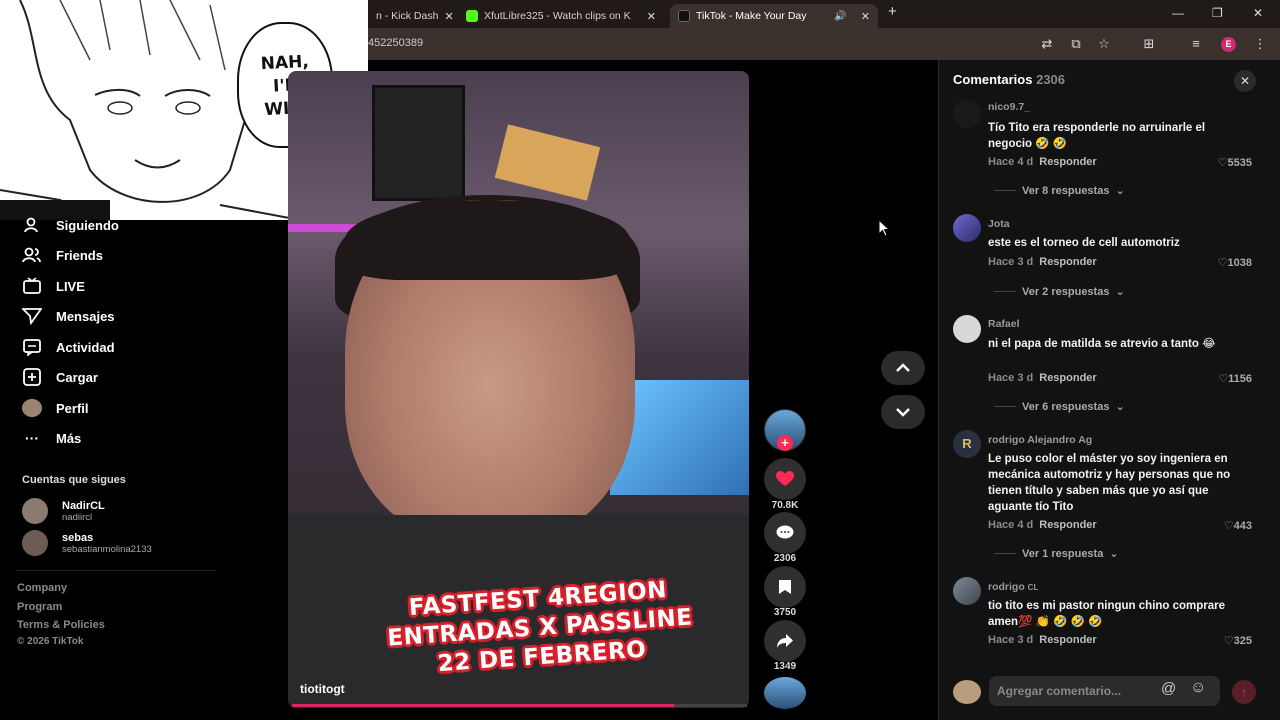  Describe the element at coordinates (999, 224) in the screenshot. I see `comment-username: Jota` at that location.